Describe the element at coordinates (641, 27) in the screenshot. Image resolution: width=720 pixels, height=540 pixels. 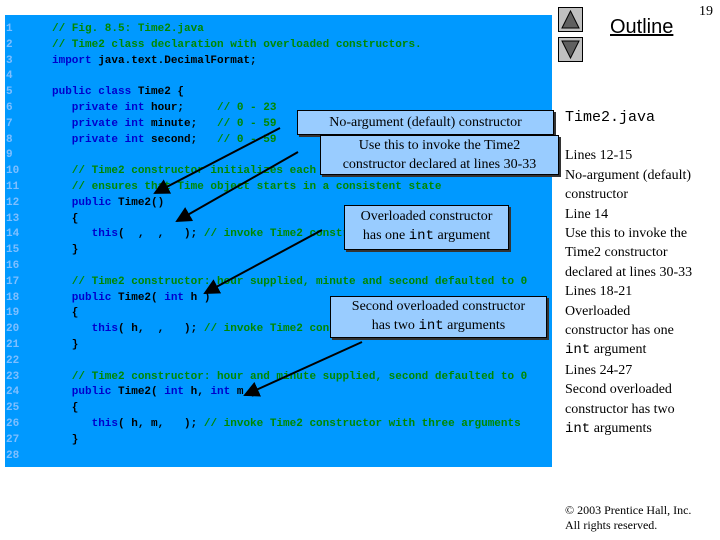
I see `outline-link: Outline` at that location.